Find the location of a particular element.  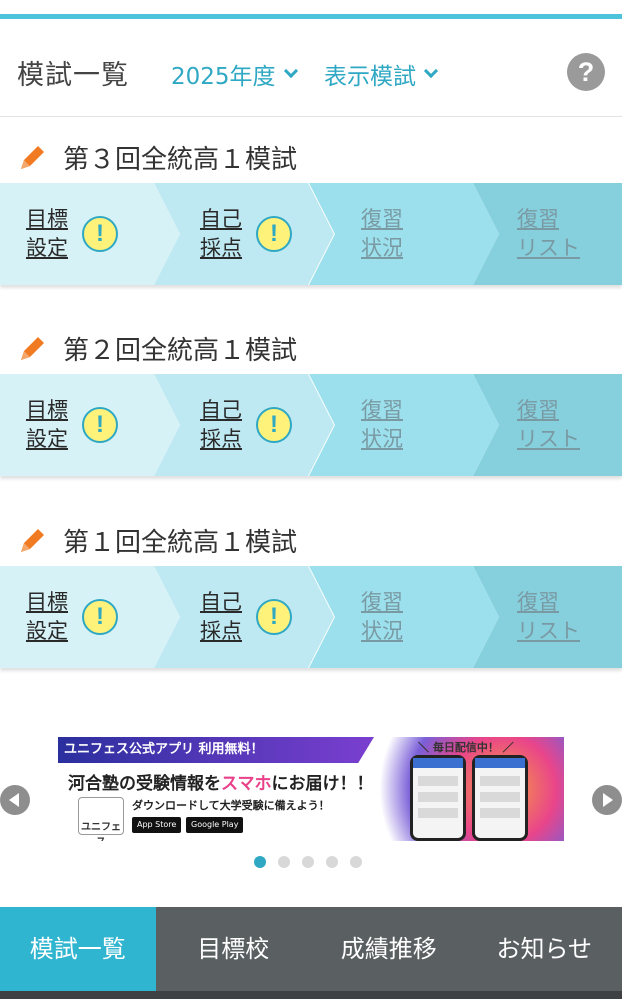

step-label-line2: 設定 is located at coordinates (47, 248).